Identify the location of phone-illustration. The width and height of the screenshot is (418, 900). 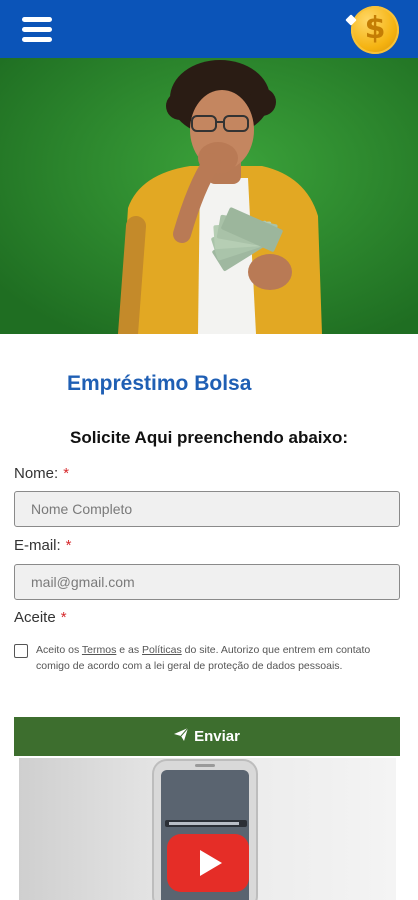
(205, 829).